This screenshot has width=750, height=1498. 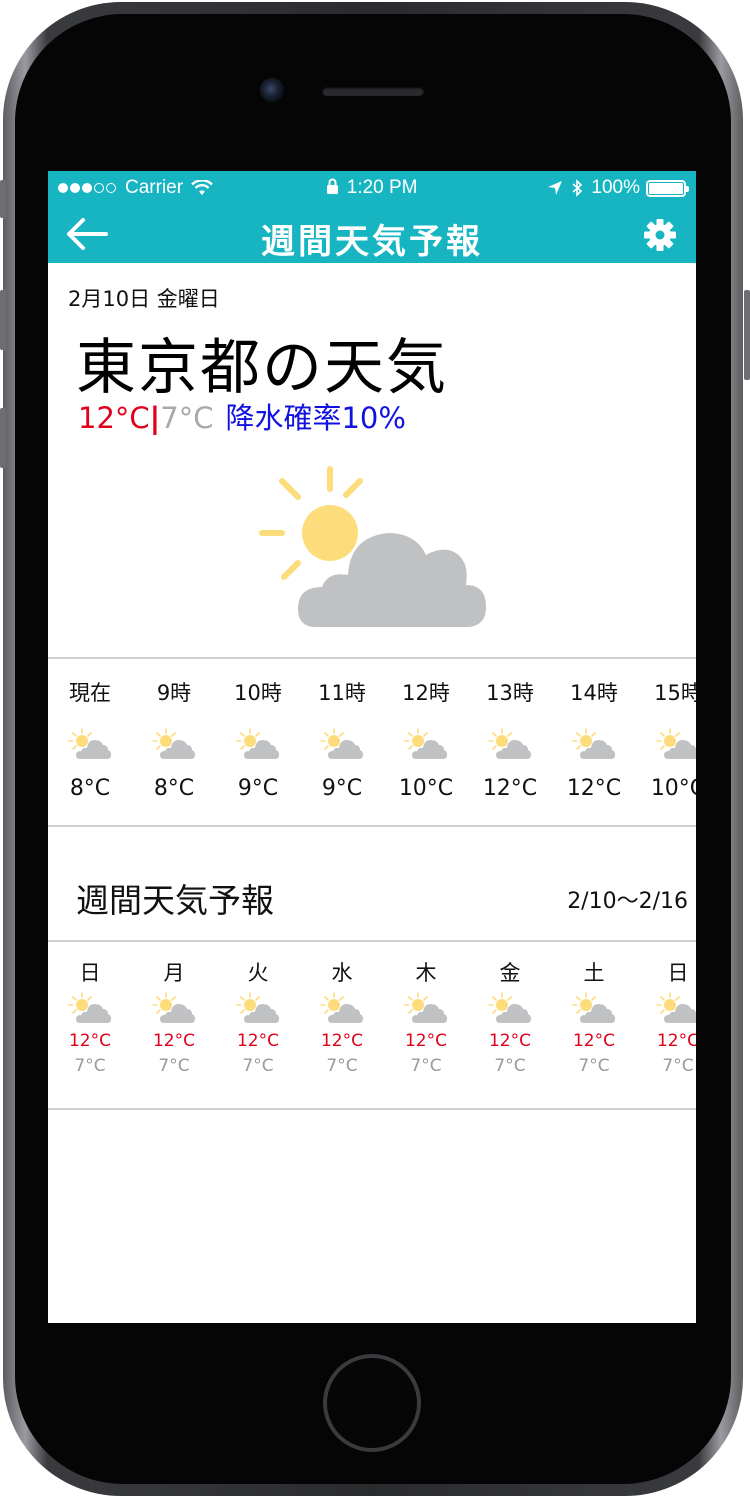 I want to click on status-time: 1:20 PM, so click(x=382, y=187).